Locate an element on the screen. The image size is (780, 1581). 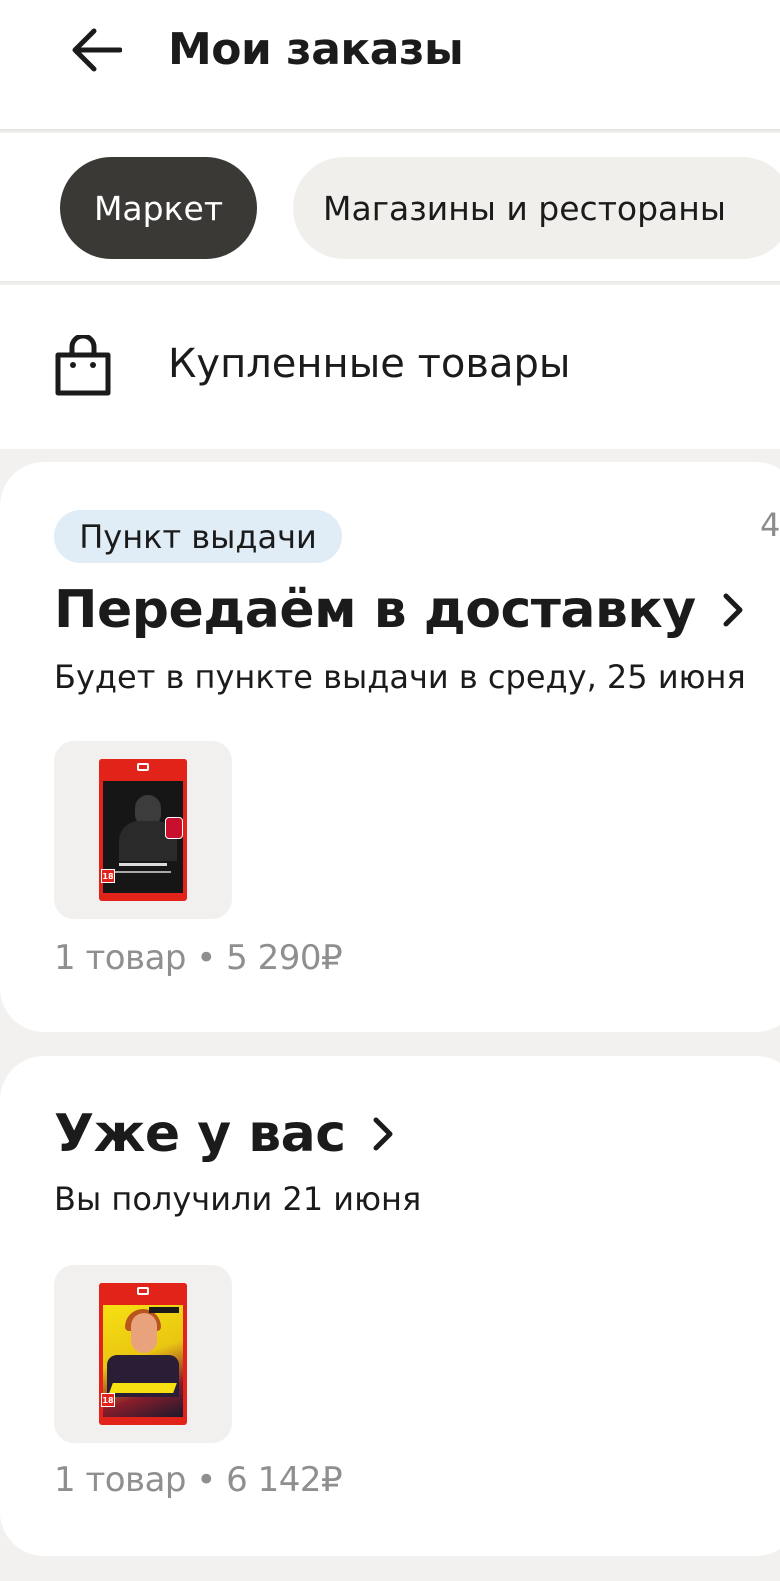
order-date-partial: 4 is located at coordinates (770, 525).